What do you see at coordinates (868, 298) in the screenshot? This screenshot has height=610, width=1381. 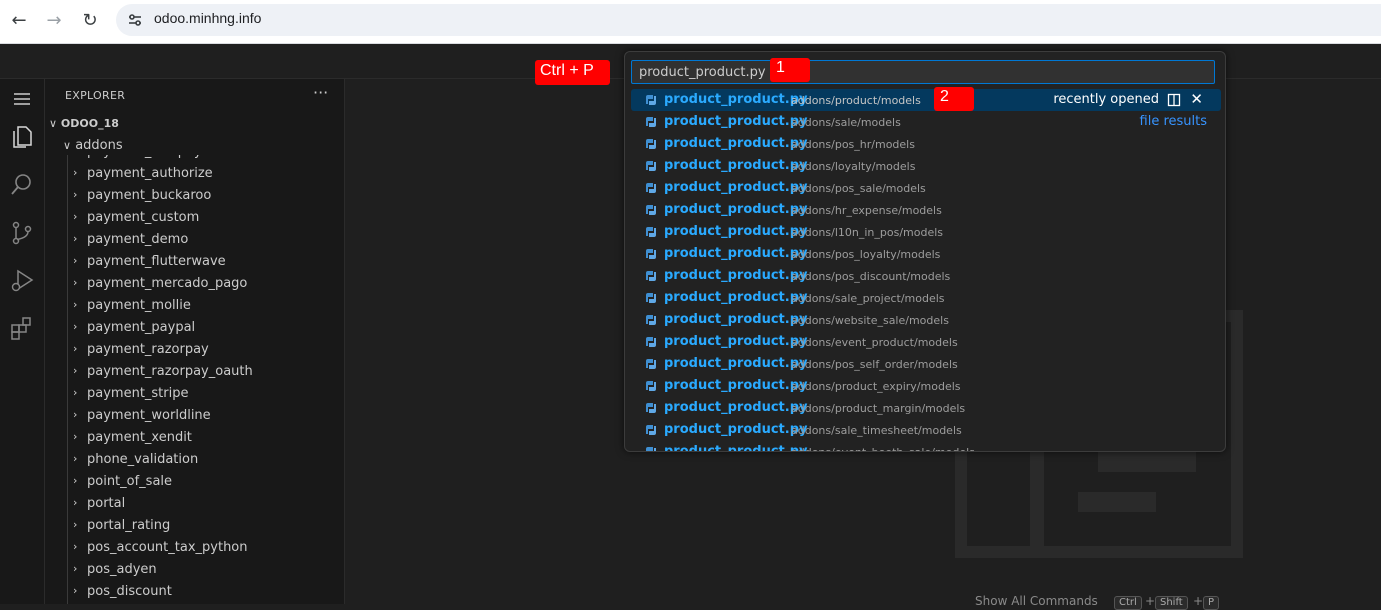 I see `result-path: addons/sale_project/models` at bounding box center [868, 298].